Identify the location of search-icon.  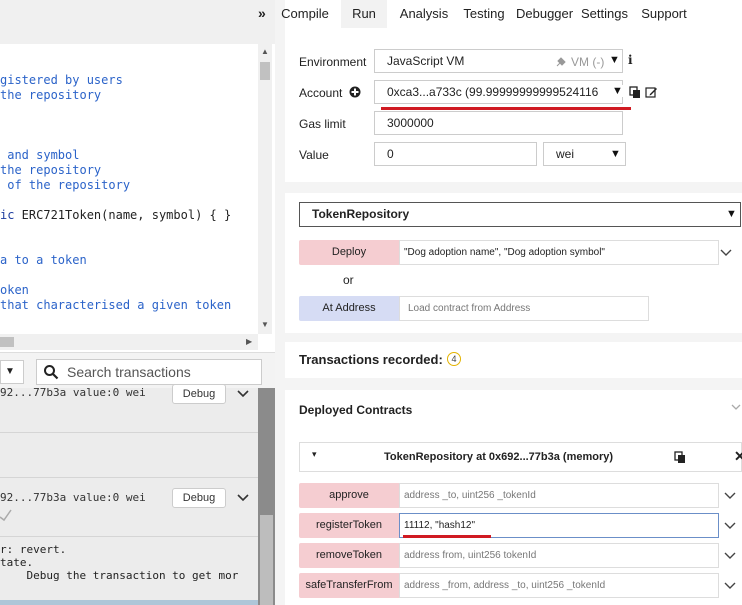
(51, 372).